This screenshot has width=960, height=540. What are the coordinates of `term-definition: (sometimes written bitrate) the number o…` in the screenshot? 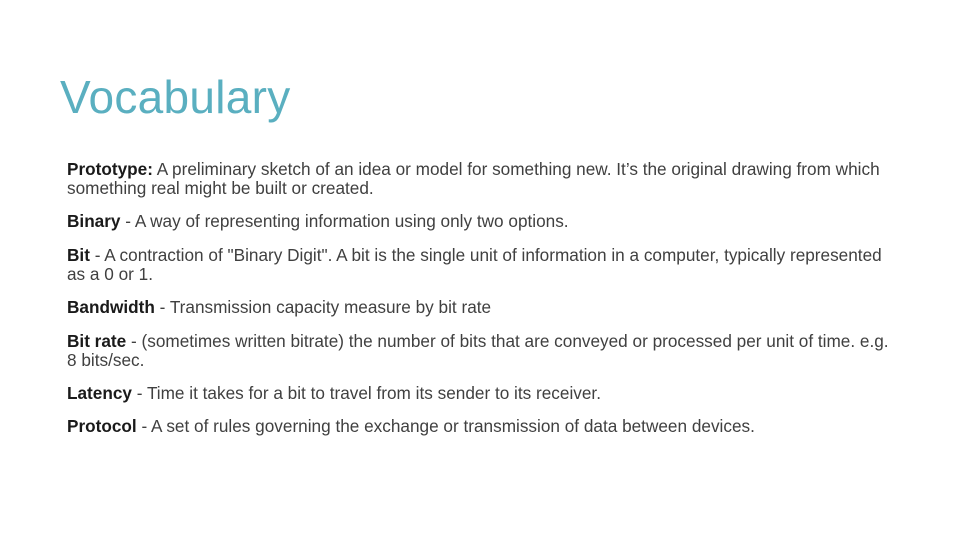 It's located at (478, 350).